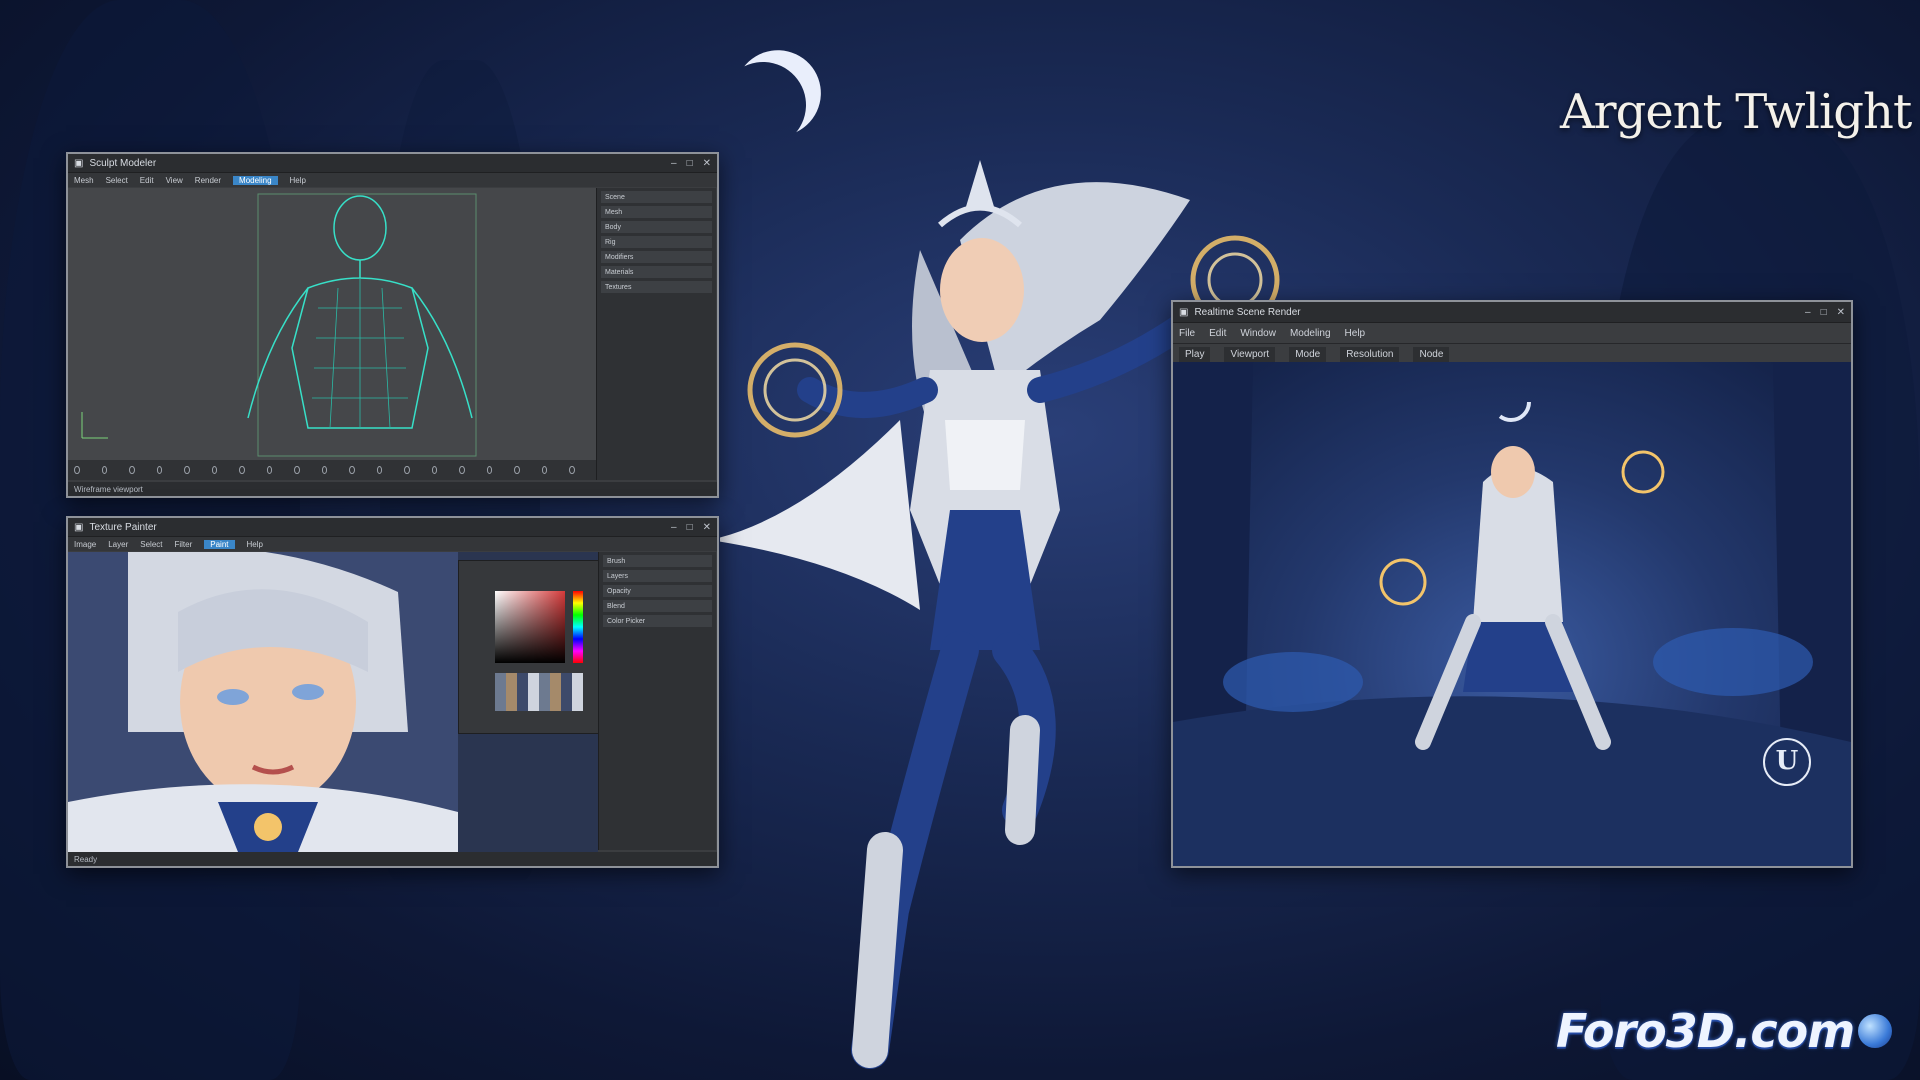 The image size is (1920, 1080). What do you see at coordinates (656, 257) in the screenshot?
I see `panel-item: Modifiers` at bounding box center [656, 257].